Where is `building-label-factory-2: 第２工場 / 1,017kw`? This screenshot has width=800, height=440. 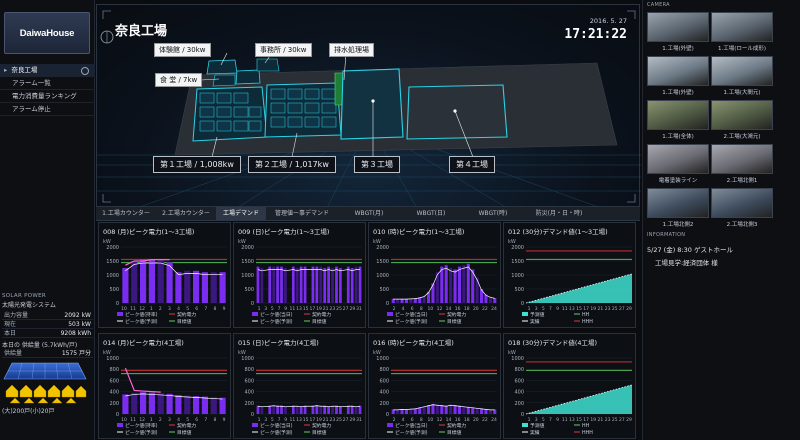 building-label-factory-2: 第２工場 / 1,017kw is located at coordinates (292, 164).